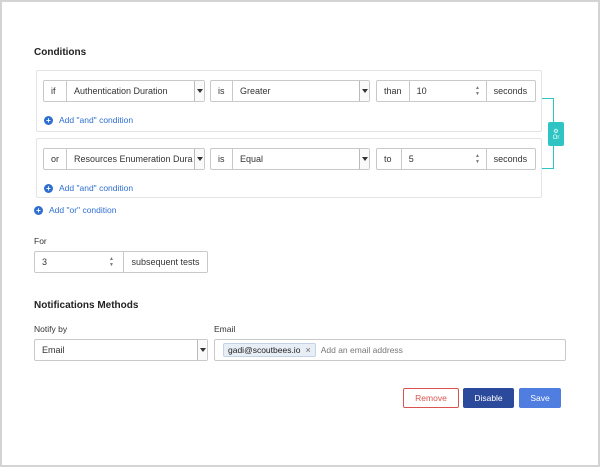 This screenshot has width=600, height=467. I want to click on add-or-label: Add "or" condition, so click(83, 210).